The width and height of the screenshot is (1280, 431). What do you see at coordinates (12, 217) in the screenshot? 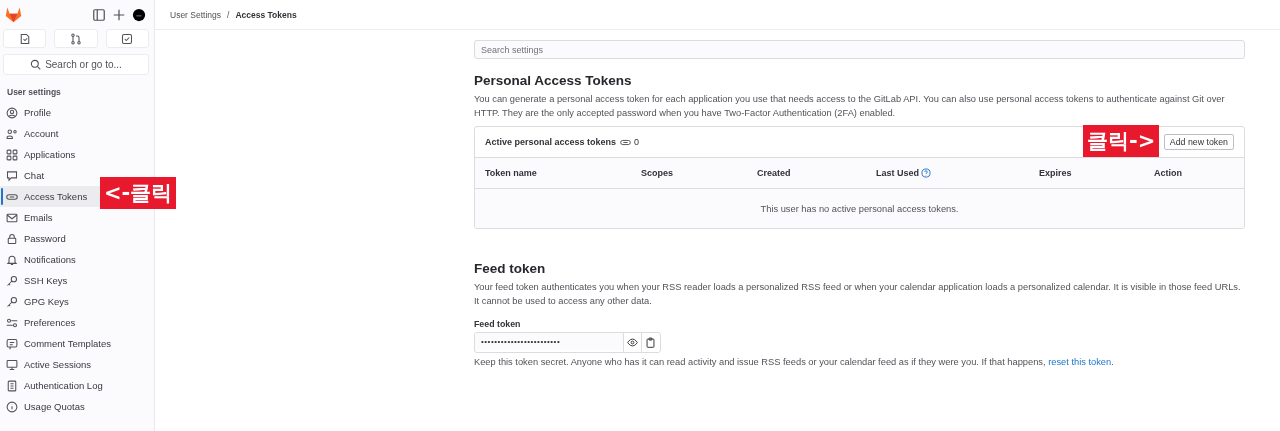
I see `mail-icon` at bounding box center [12, 217].